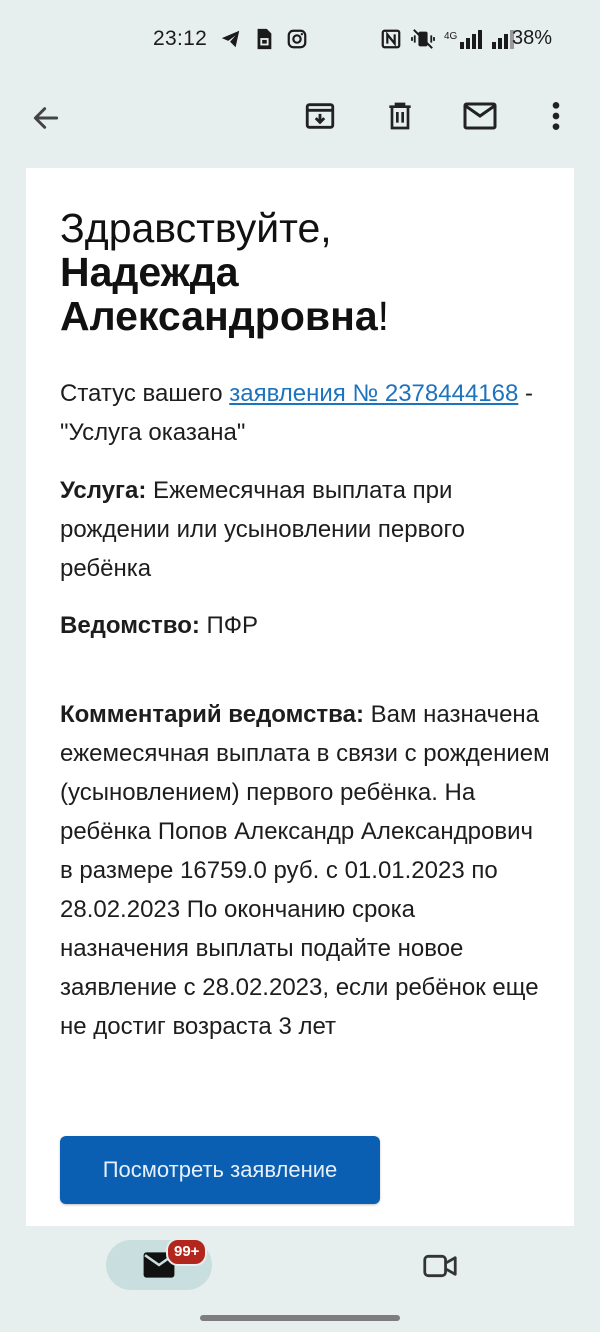 Image resolution: width=600 pixels, height=1332 pixels. I want to click on video-camera-icon, so click(440, 1266).